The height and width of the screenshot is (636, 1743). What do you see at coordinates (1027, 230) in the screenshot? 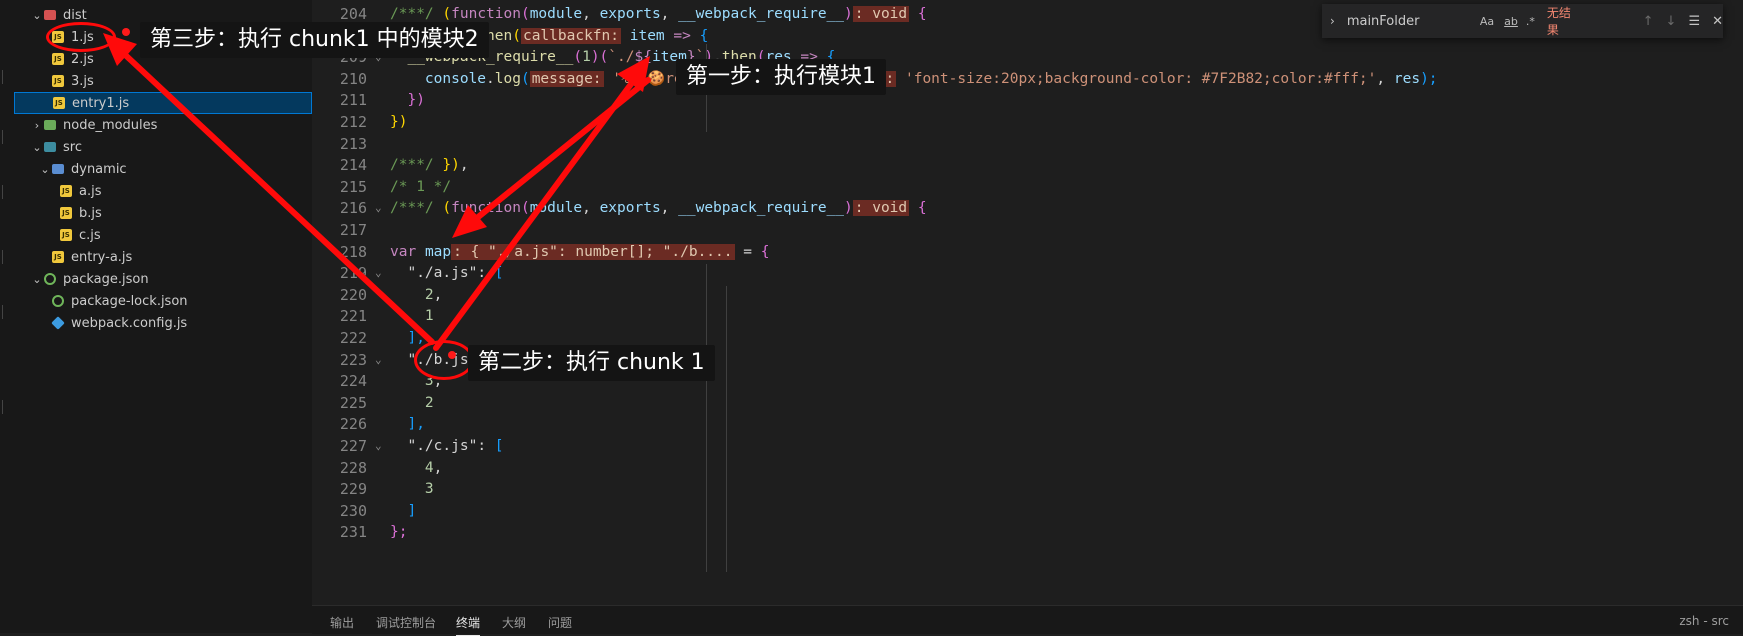
I see `code-line: 217` at bounding box center [1027, 230].